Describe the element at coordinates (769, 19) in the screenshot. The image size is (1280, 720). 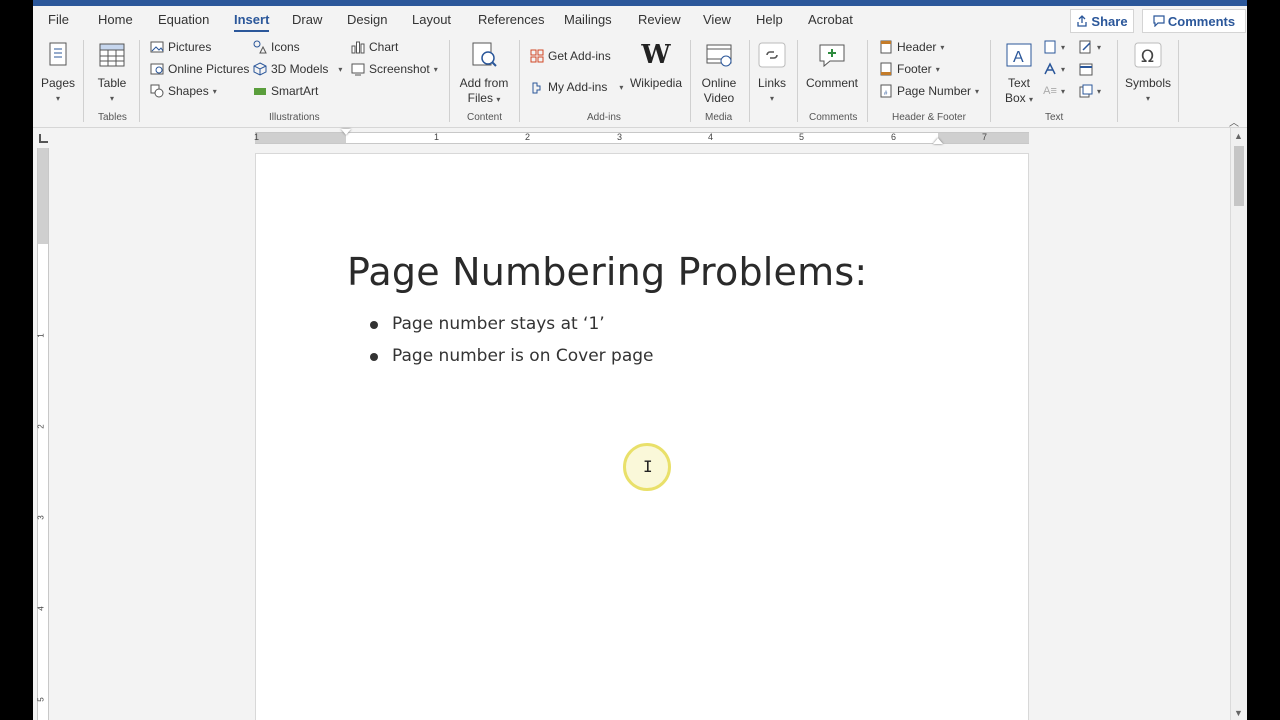
I see `tab-help: Help` at that location.